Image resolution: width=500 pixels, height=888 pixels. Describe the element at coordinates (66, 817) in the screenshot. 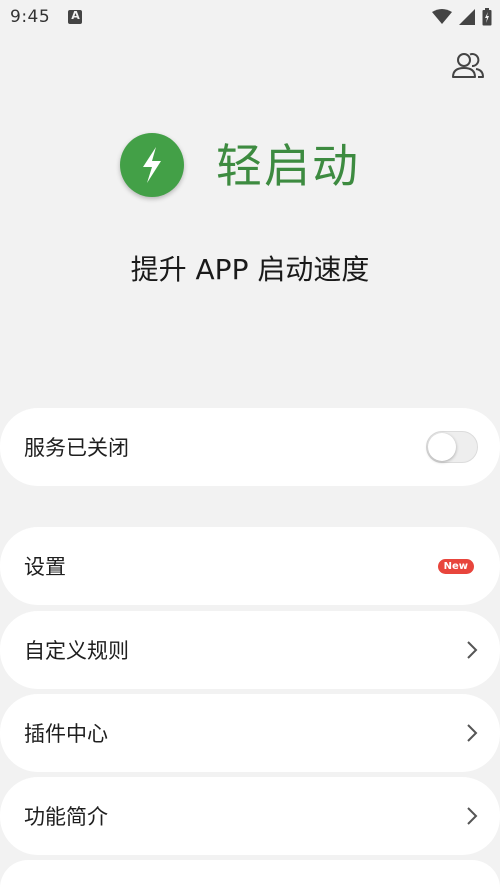

I see `menu-item-label: 功能简介` at that location.